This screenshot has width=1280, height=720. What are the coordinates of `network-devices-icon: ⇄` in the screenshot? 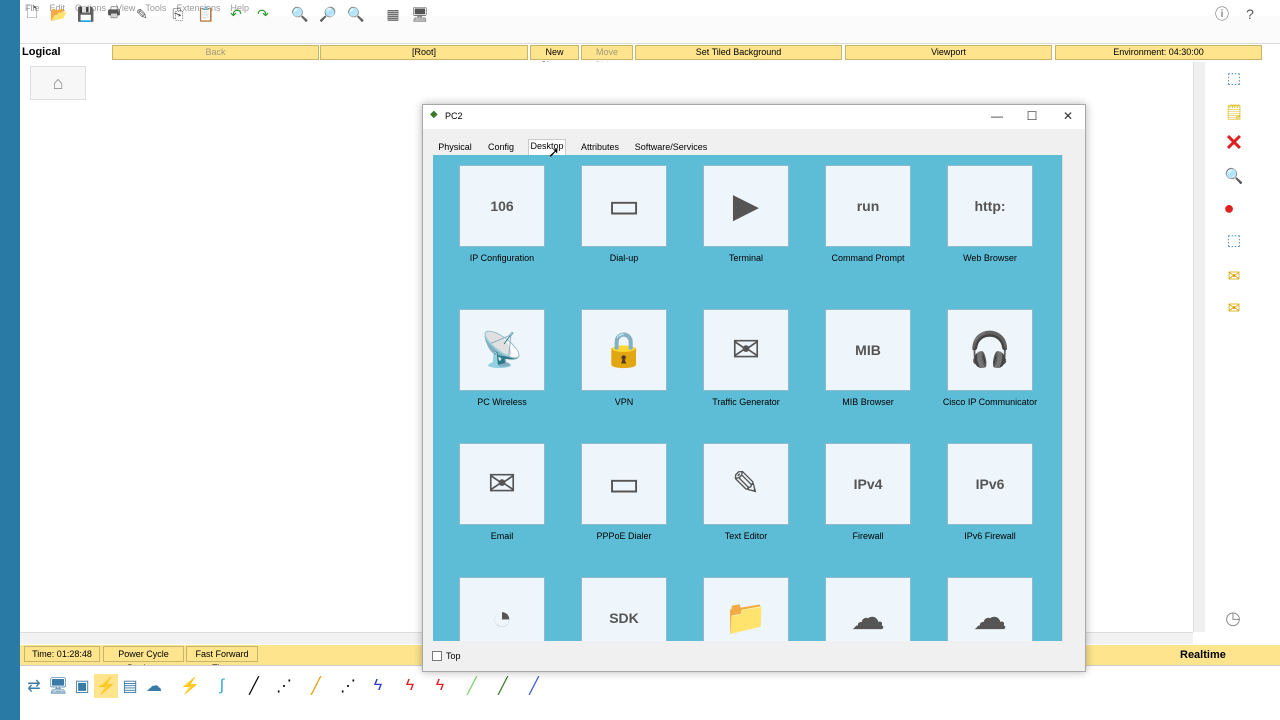 It's located at (34, 686).